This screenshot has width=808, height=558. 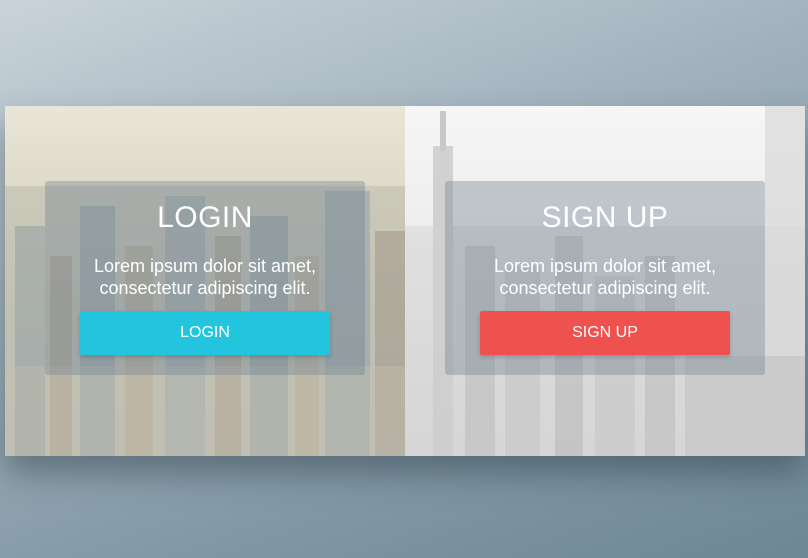 What do you see at coordinates (205, 217) in the screenshot?
I see `login-title: LOGIN` at bounding box center [205, 217].